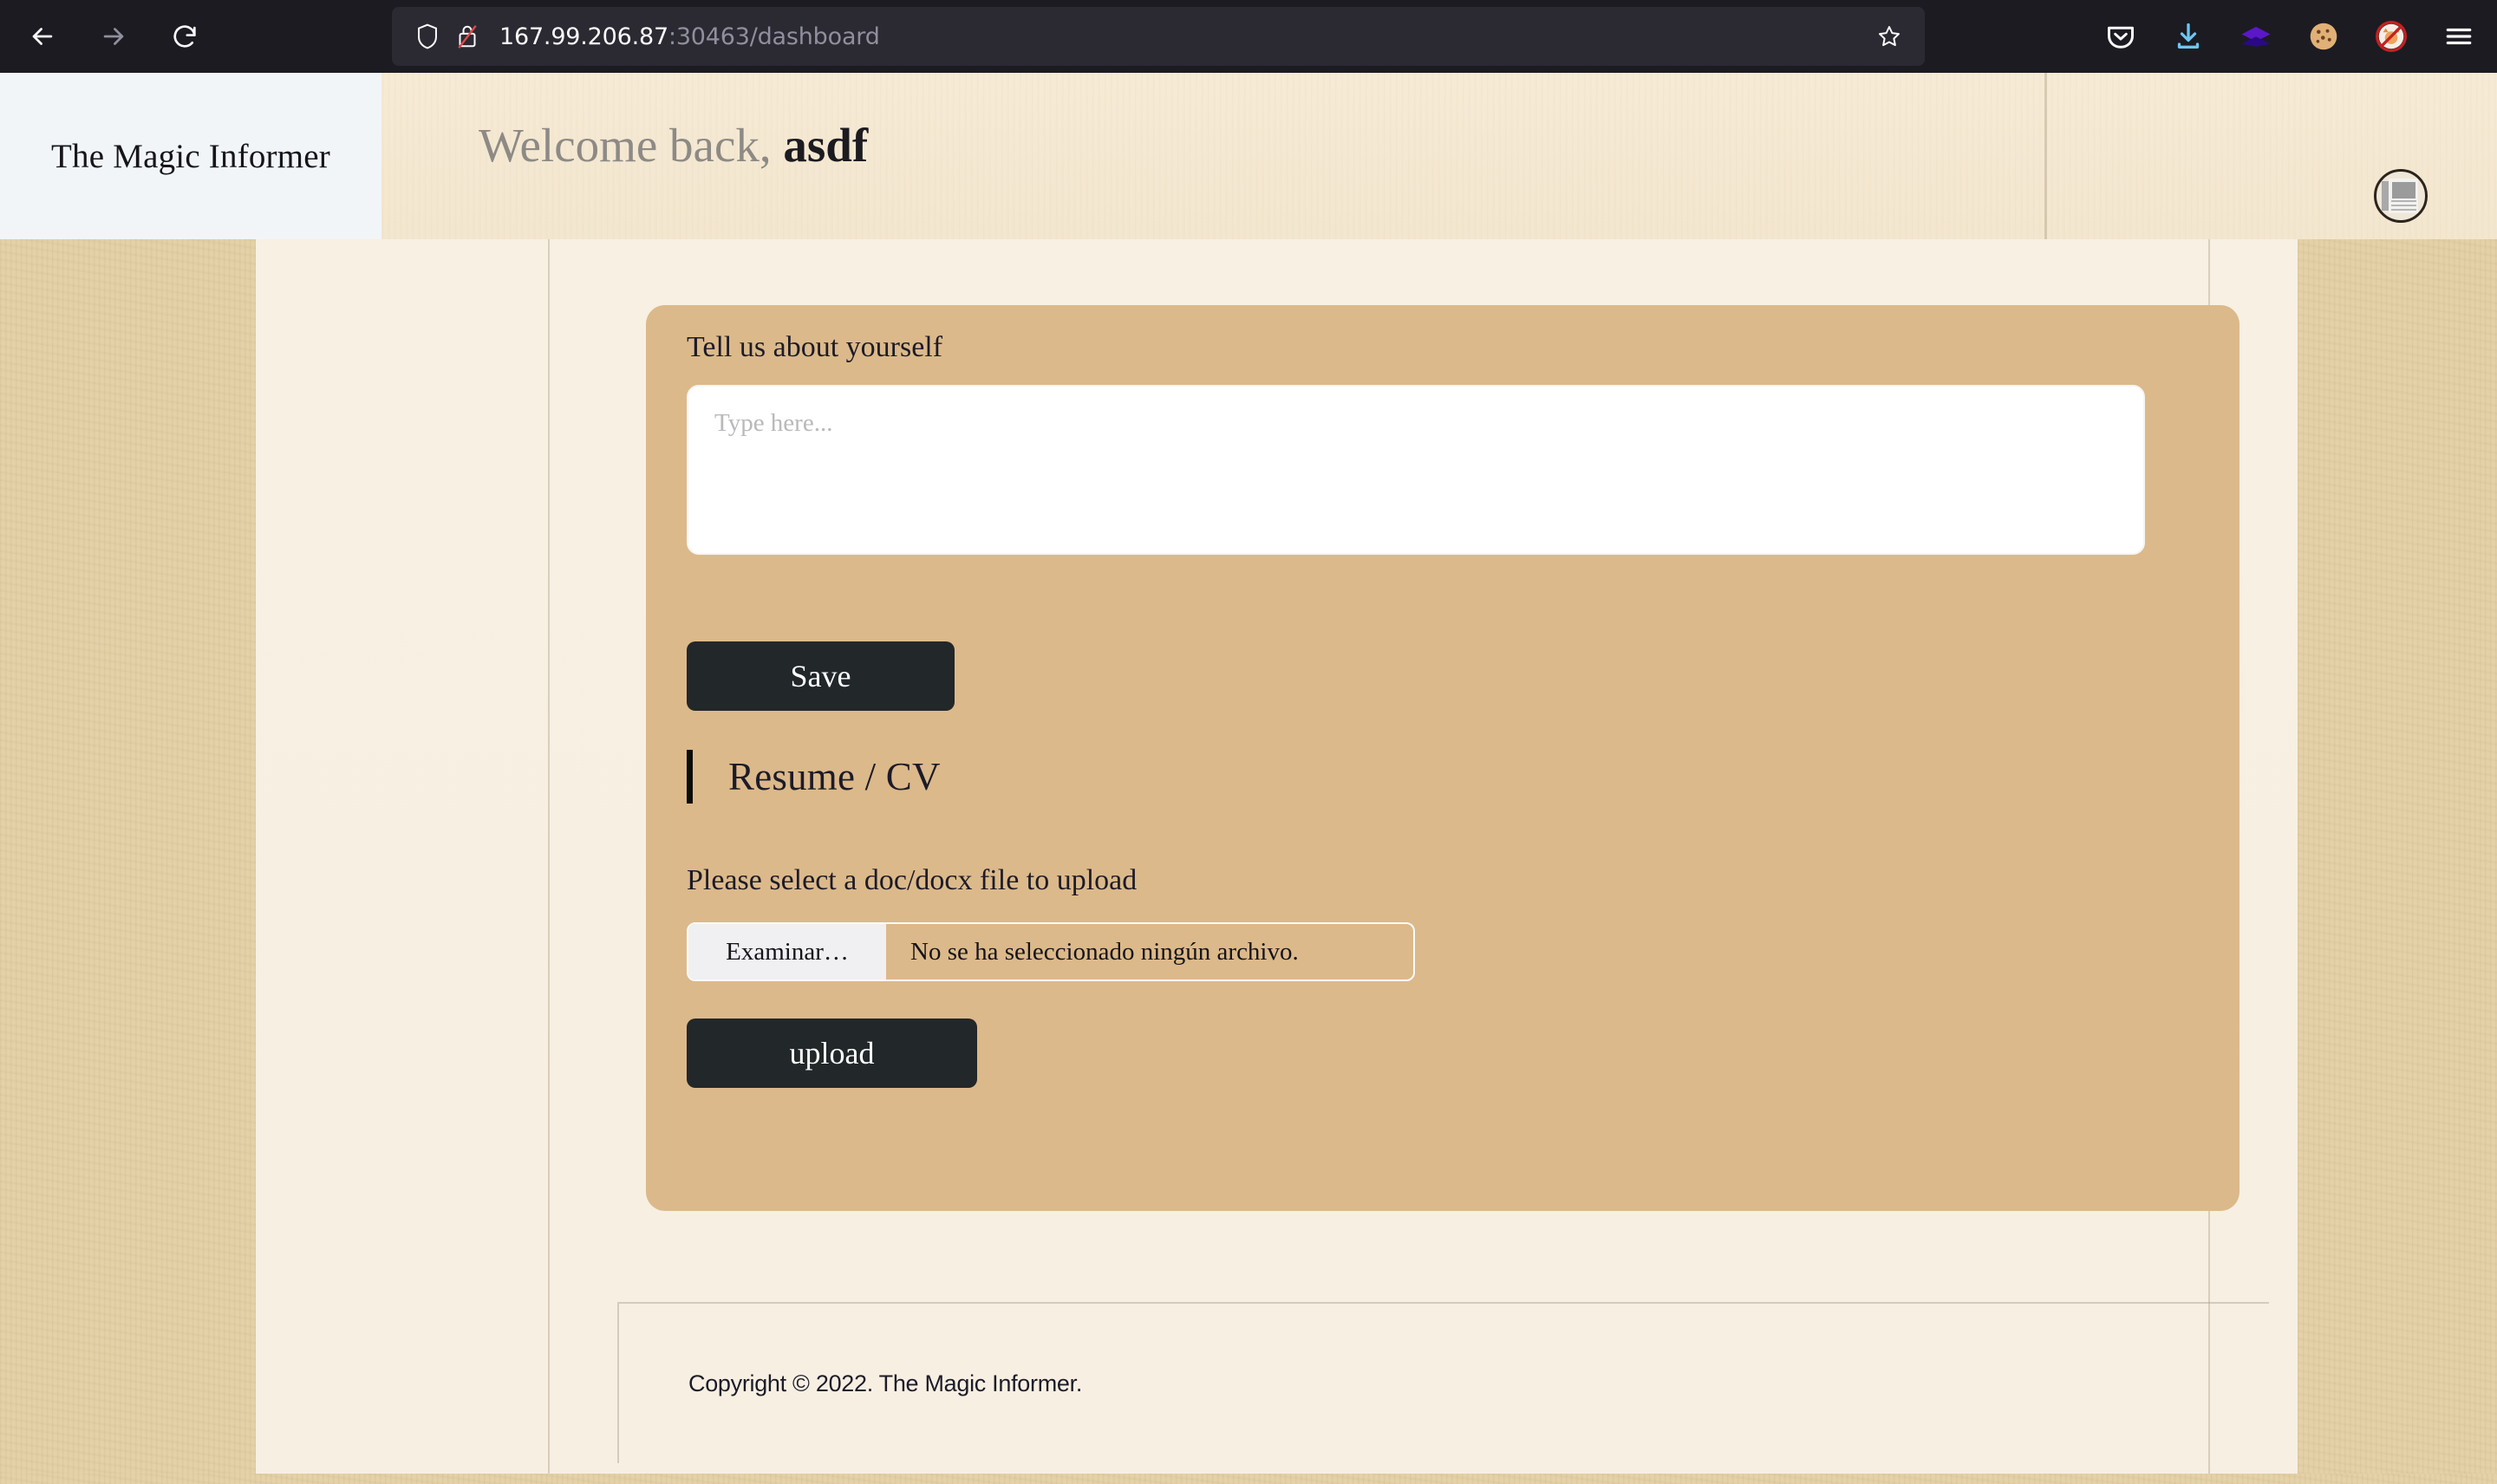 The height and width of the screenshot is (1484, 2497). What do you see at coordinates (912, 880) in the screenshot?
I see `upload-instruction: Please select a doc/docx file to upload` at bounding box center [912, 880].